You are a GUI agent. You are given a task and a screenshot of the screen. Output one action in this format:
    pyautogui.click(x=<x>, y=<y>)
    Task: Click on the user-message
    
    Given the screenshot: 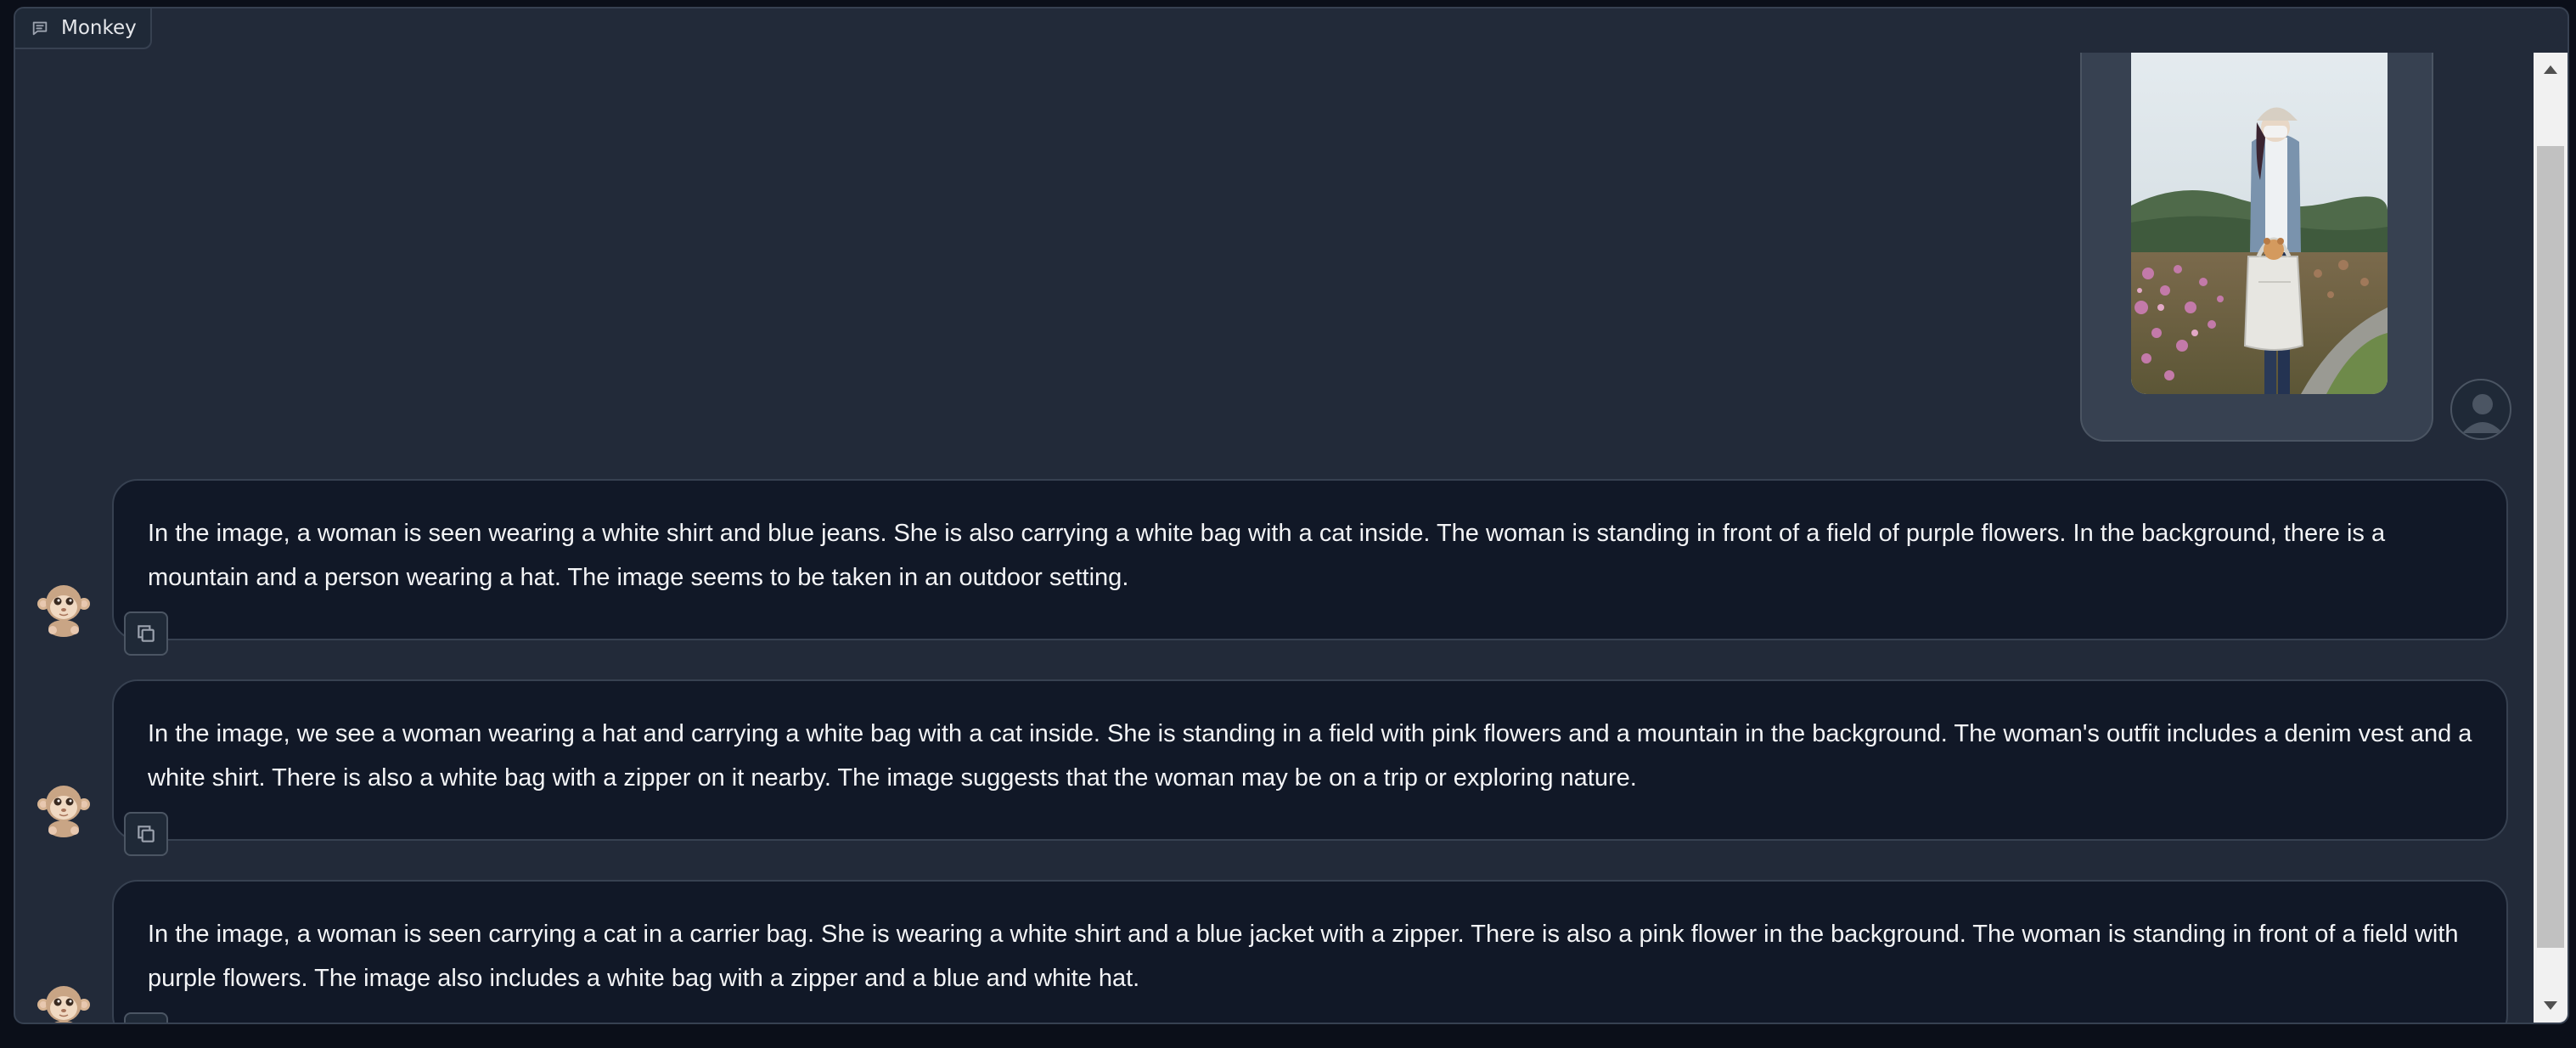 What is the action you would take?
    pyautogui.click(x=2256, y=247)
    